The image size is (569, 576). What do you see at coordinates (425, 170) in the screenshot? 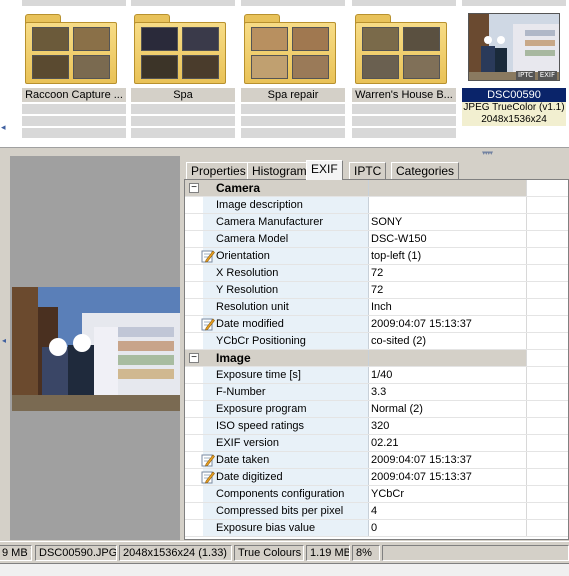
I see `tab-categories: Categories` at bounding box center [425, 170].